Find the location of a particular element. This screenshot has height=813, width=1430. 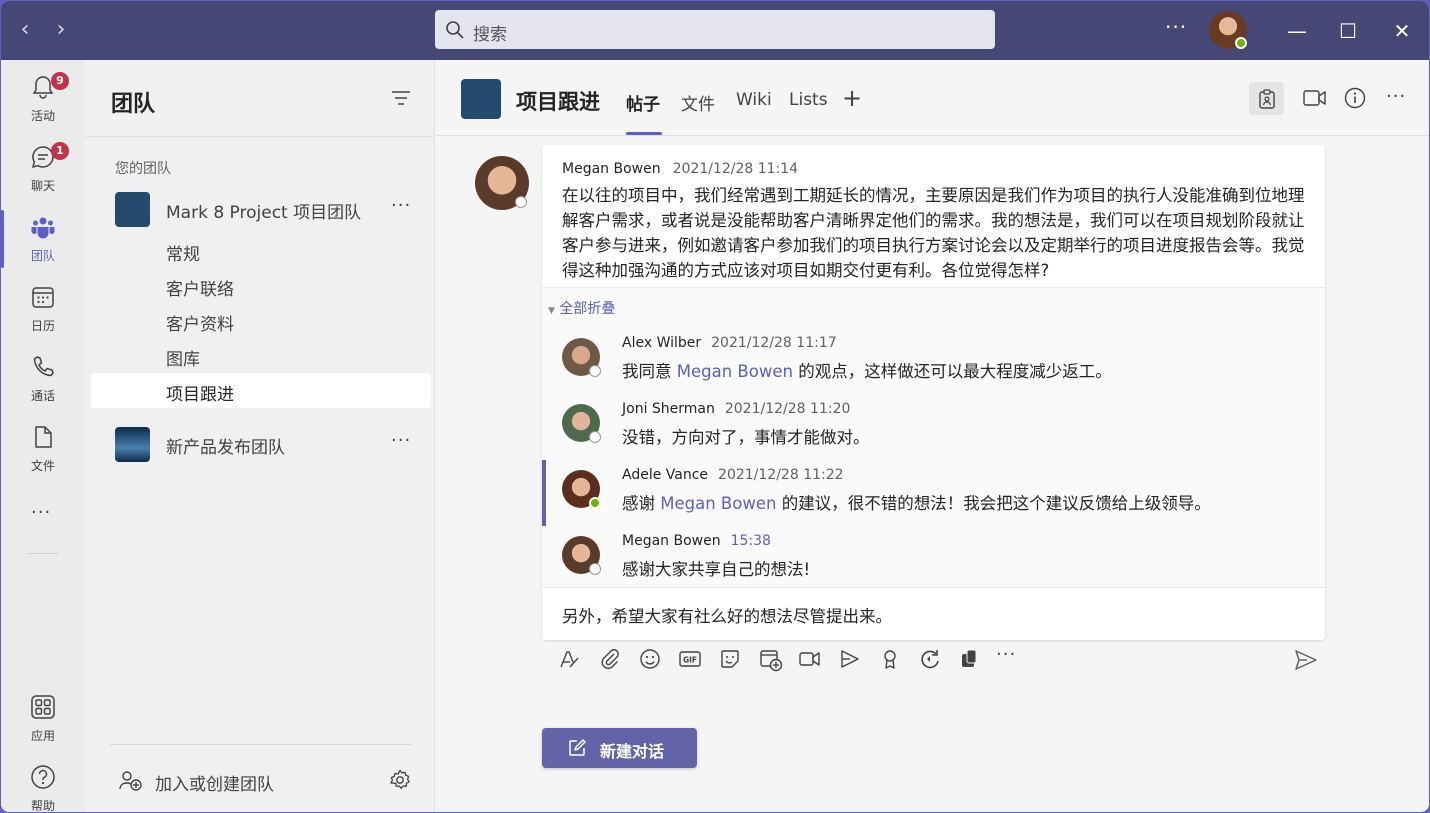

team-logo is located at coordinates (132, 444).